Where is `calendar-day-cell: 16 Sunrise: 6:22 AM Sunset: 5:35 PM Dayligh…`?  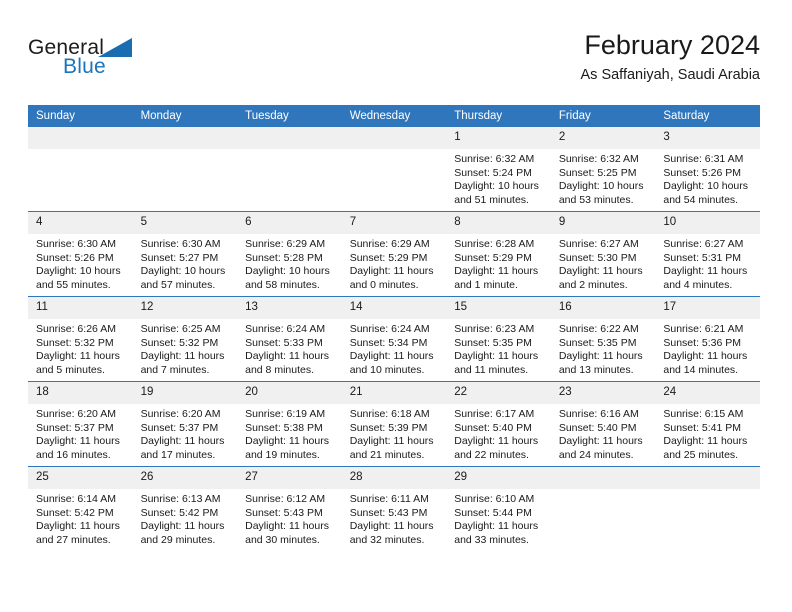 calendar-day-cell: 16 Sunrise: 6:22 AM Sunset: 5:35 PM Dayligh… is located at coordinates (603, 339).